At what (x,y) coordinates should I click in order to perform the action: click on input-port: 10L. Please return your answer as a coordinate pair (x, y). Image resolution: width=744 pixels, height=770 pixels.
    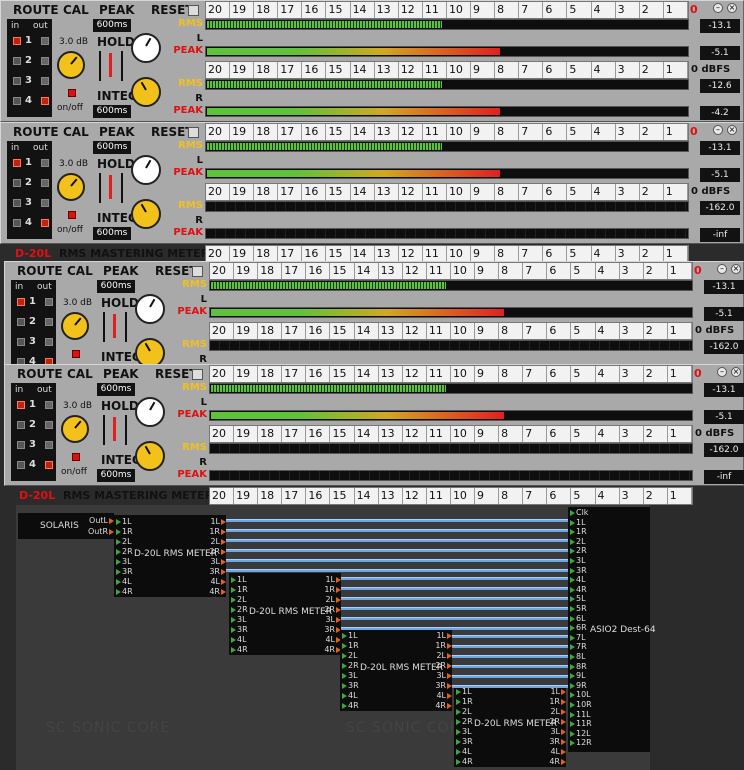
    Looking at the image, I should click on (580, 694).